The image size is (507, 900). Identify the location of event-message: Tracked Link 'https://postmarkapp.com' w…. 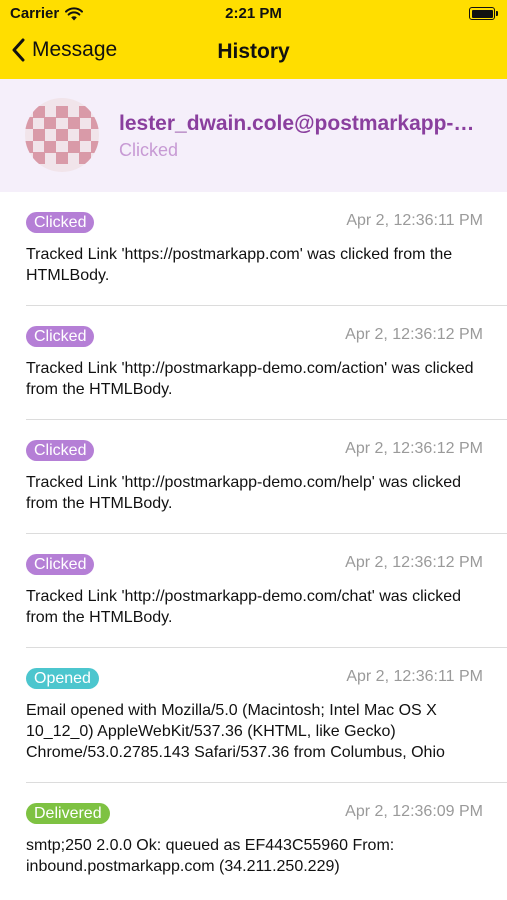
(239, 265).